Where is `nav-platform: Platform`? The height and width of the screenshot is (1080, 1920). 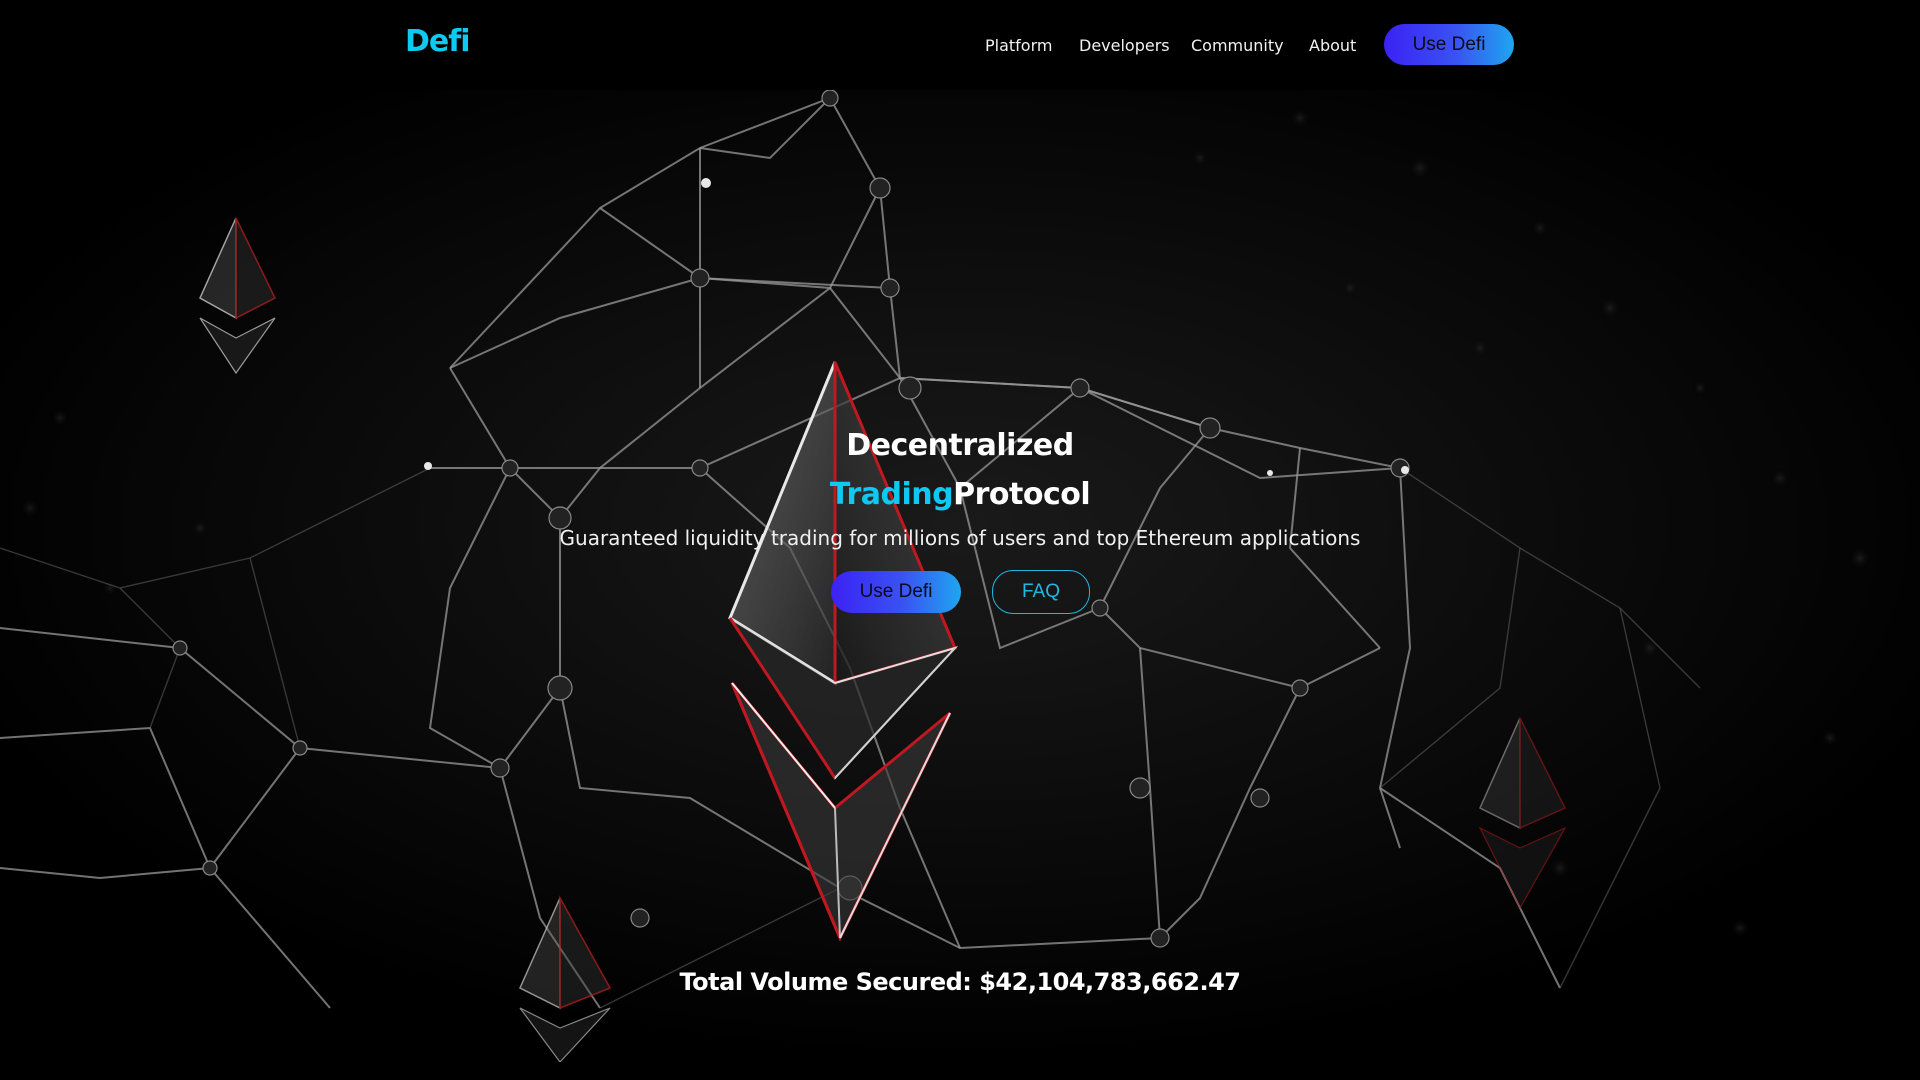
nav-platform: Platform is located at coordinates (1018, 45).